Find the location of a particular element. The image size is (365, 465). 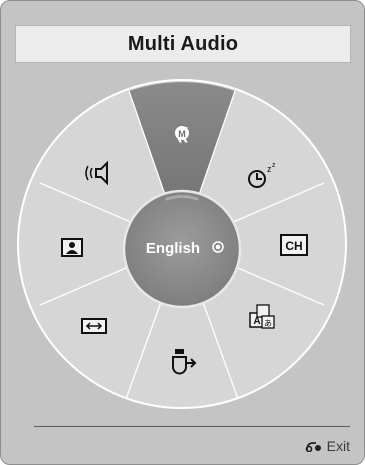

segment-picture is located at coordinates (72, 247).